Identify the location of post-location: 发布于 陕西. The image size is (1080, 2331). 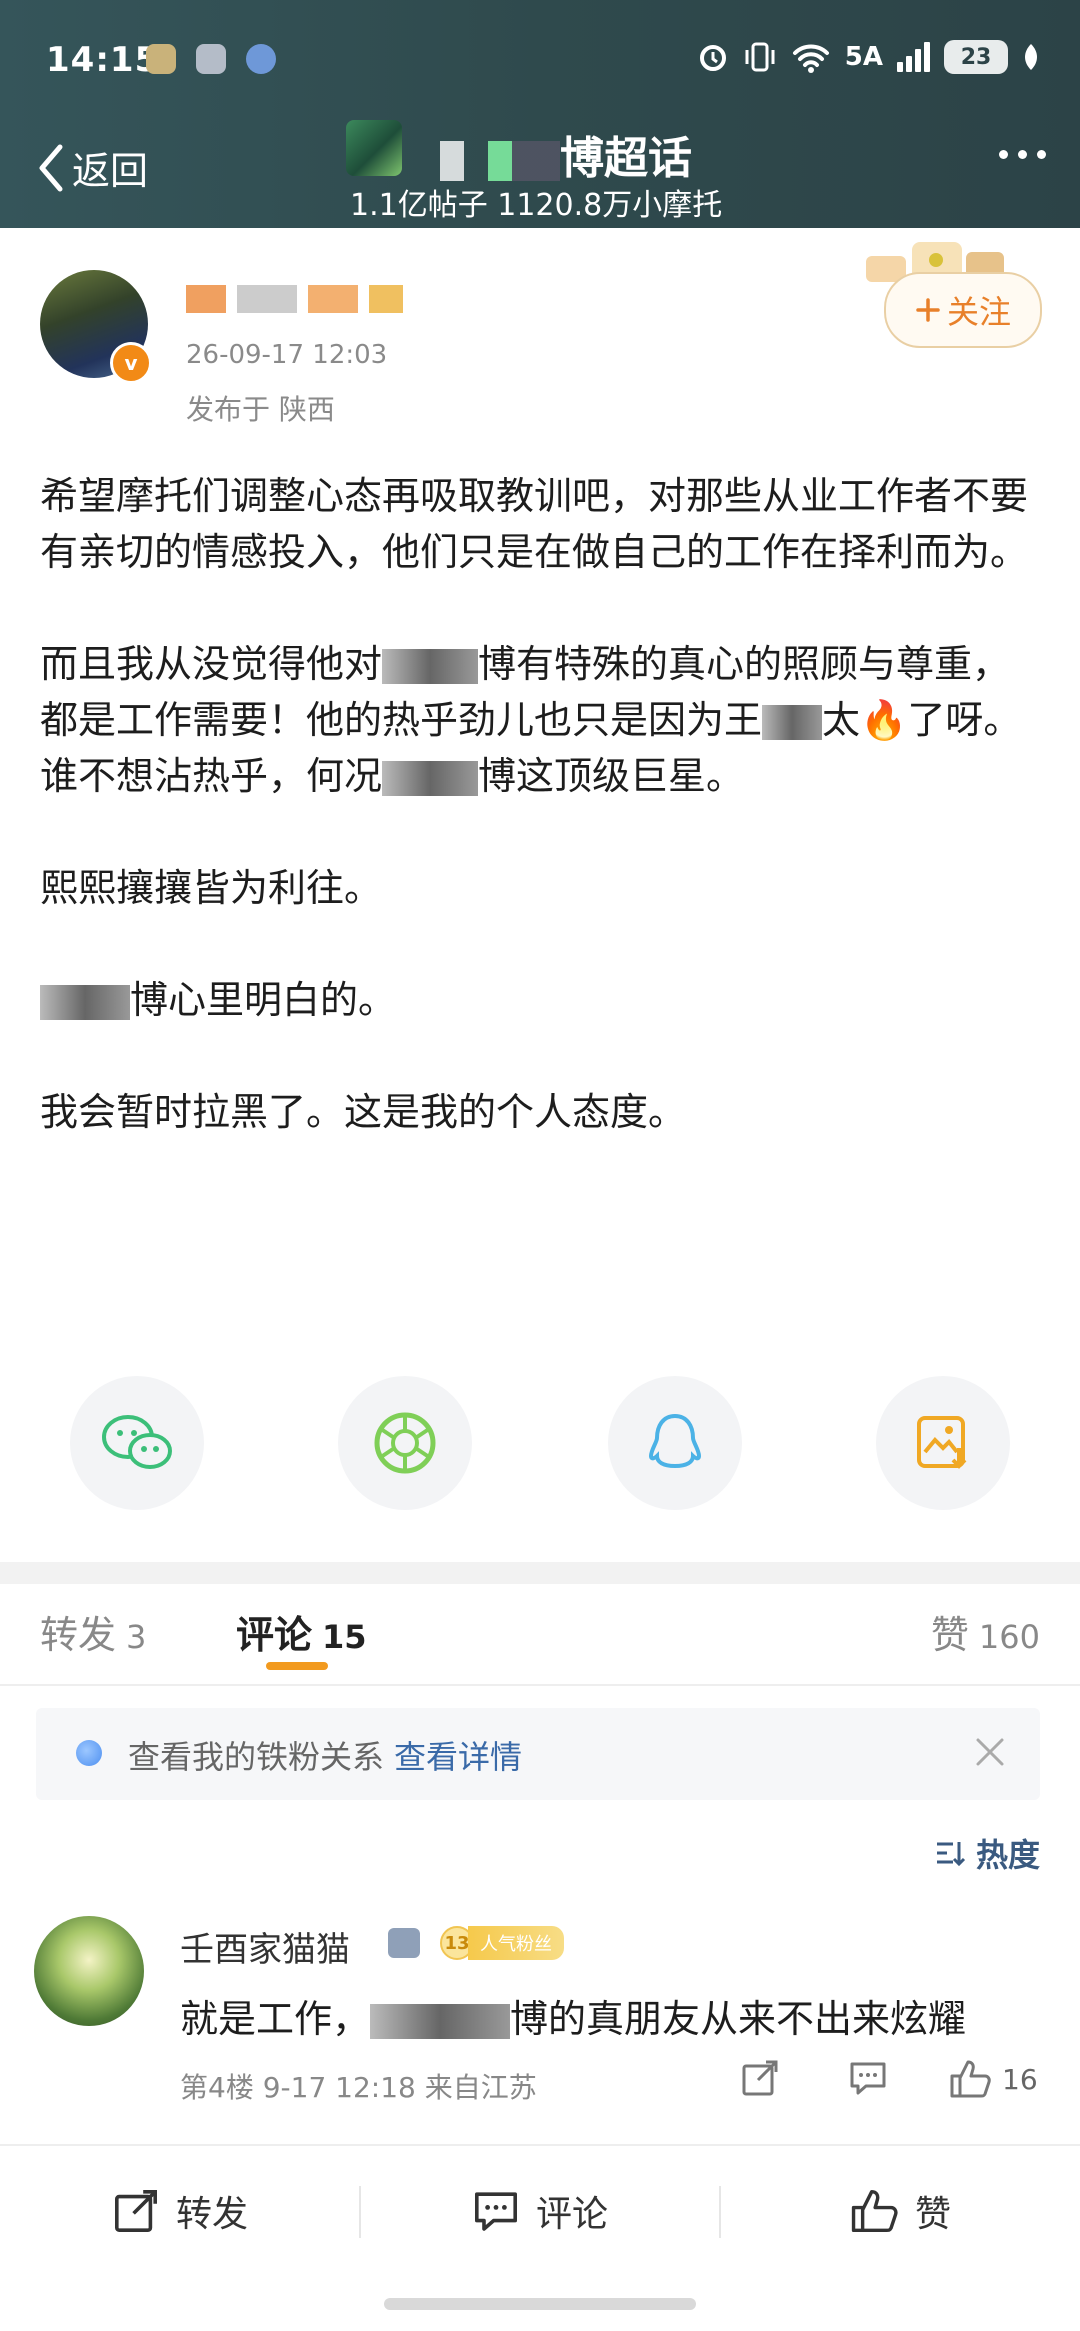
(260, 409).